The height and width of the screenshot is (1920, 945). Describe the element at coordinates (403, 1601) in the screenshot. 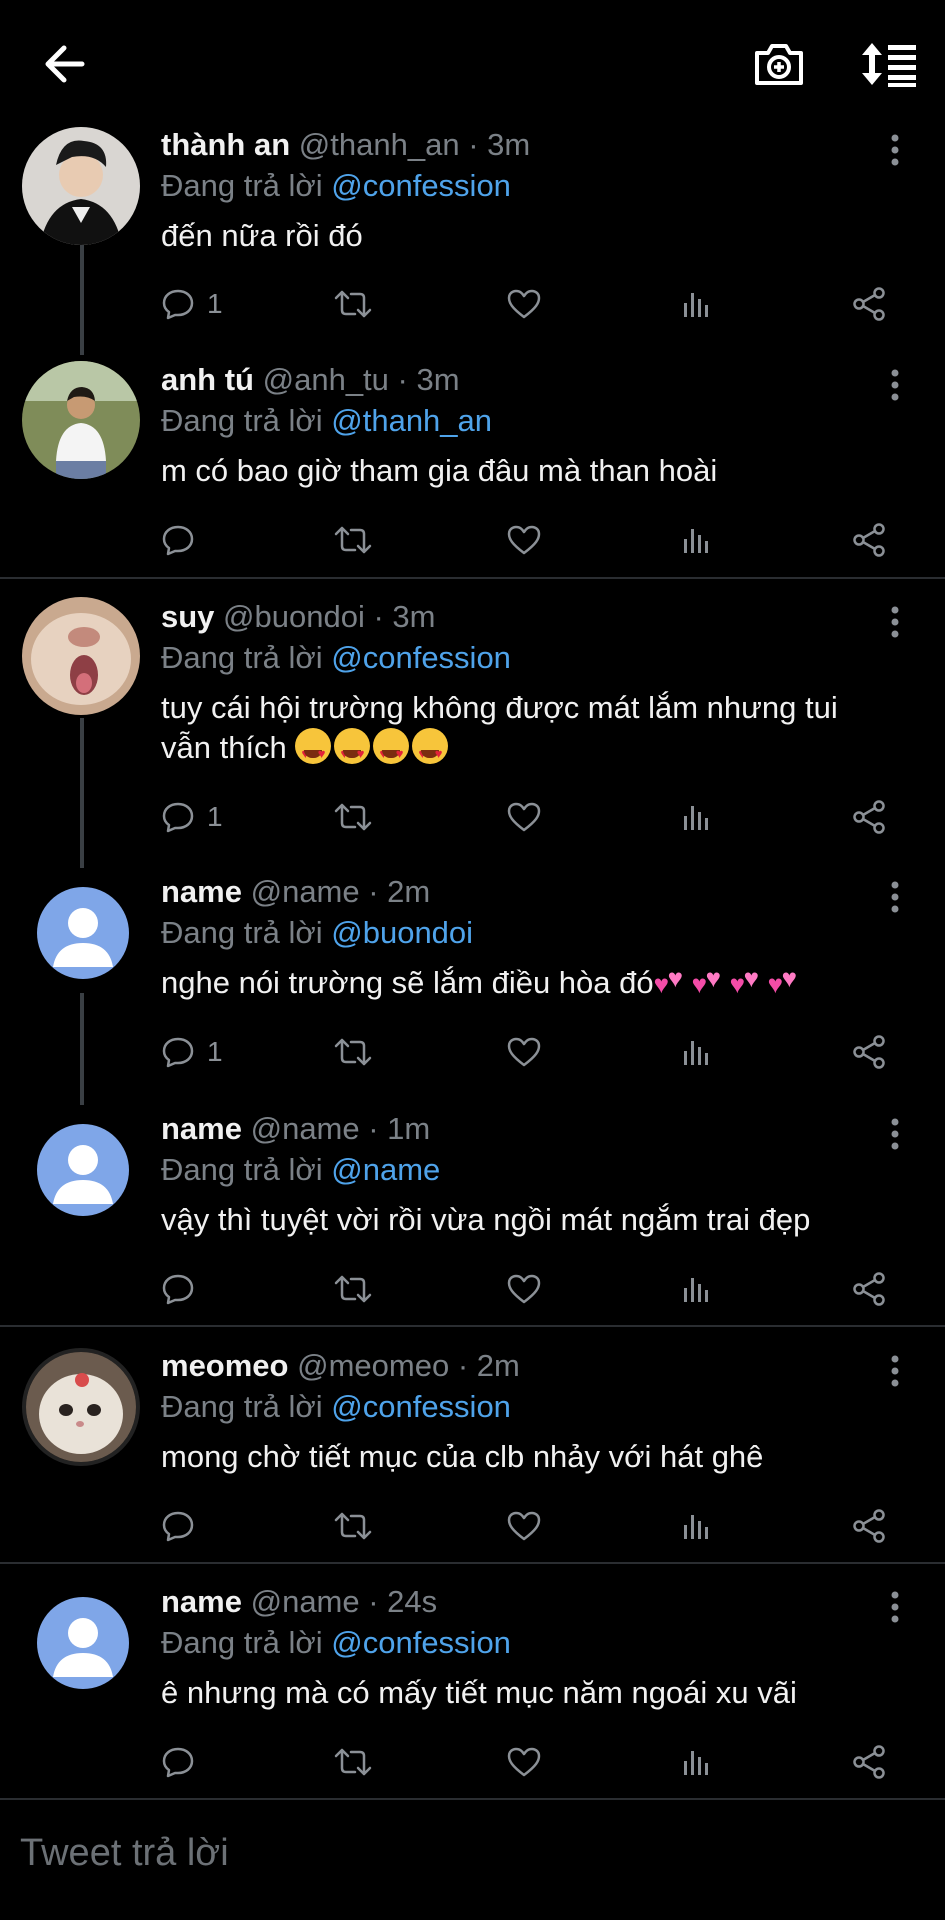

I see `timestamp: · 24s` at that location.